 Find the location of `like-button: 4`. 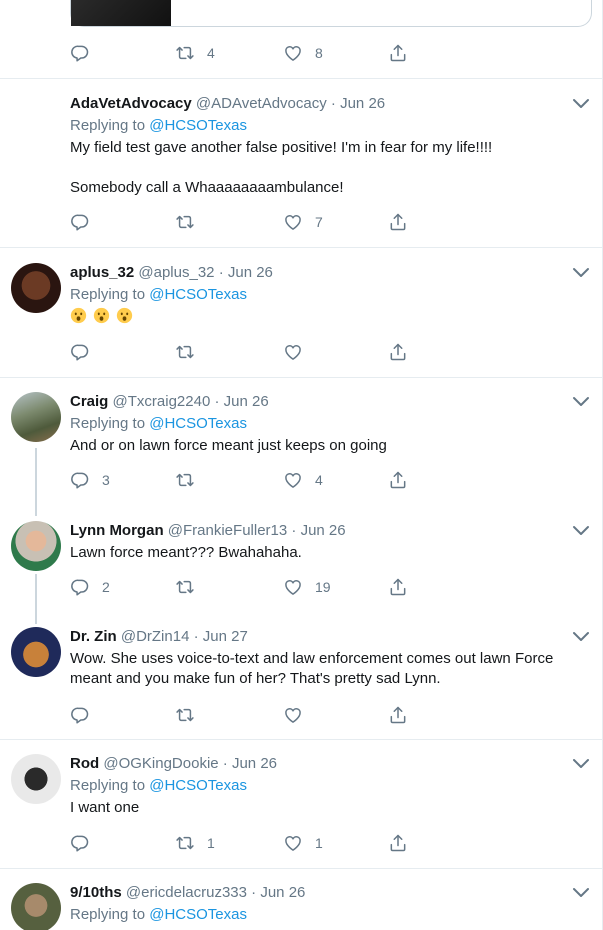

like-button: 4 is located at coordinates (303, 480).